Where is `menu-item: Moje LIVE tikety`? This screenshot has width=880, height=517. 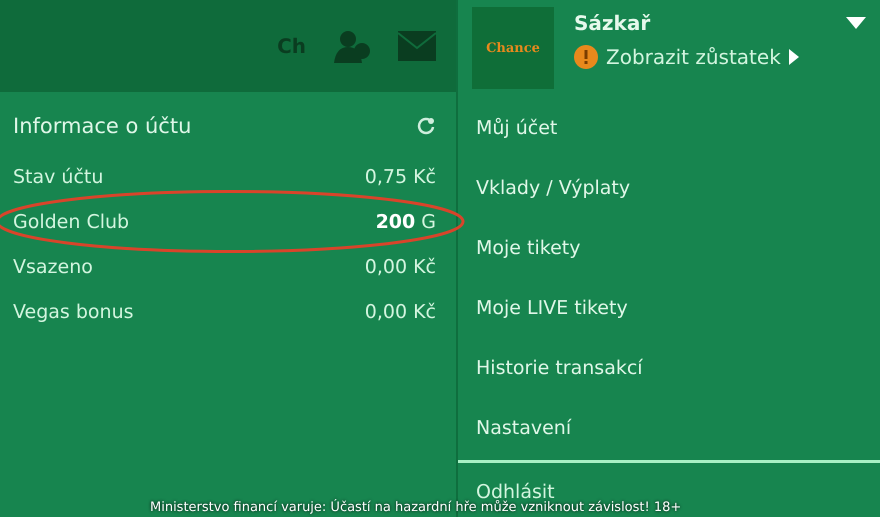
menu-item: Moje LIVE tikety is located at coordinates (669, 308).